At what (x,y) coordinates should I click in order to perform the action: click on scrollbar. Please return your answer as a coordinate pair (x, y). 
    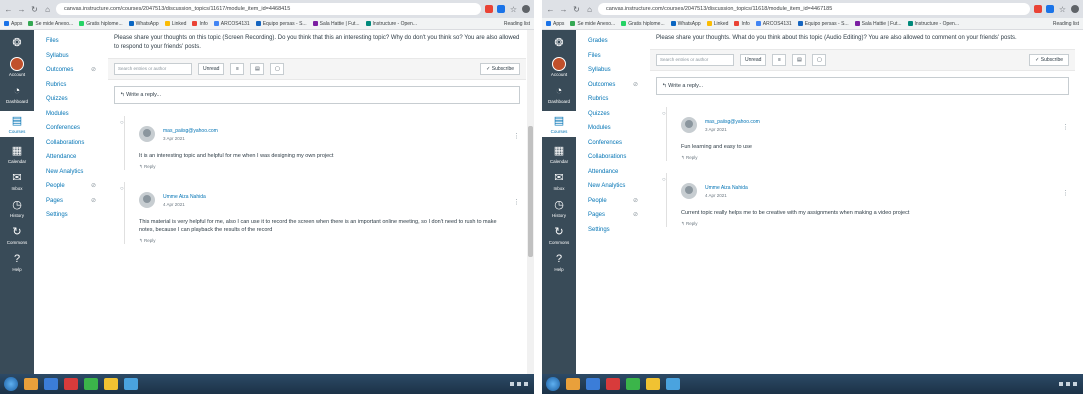
    Looking at the image, I should click on (530, 202).